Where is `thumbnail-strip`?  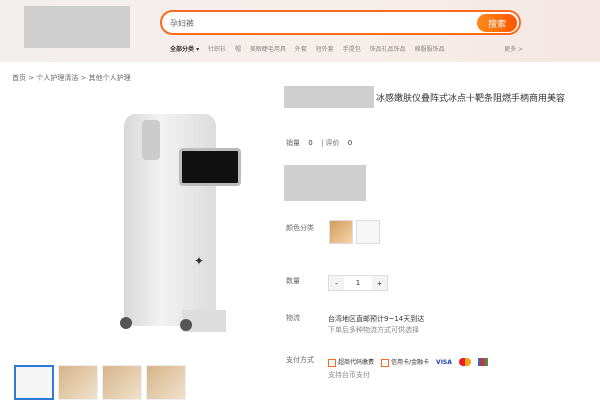
thumbnail-strip is located at coordinates (104, 382).